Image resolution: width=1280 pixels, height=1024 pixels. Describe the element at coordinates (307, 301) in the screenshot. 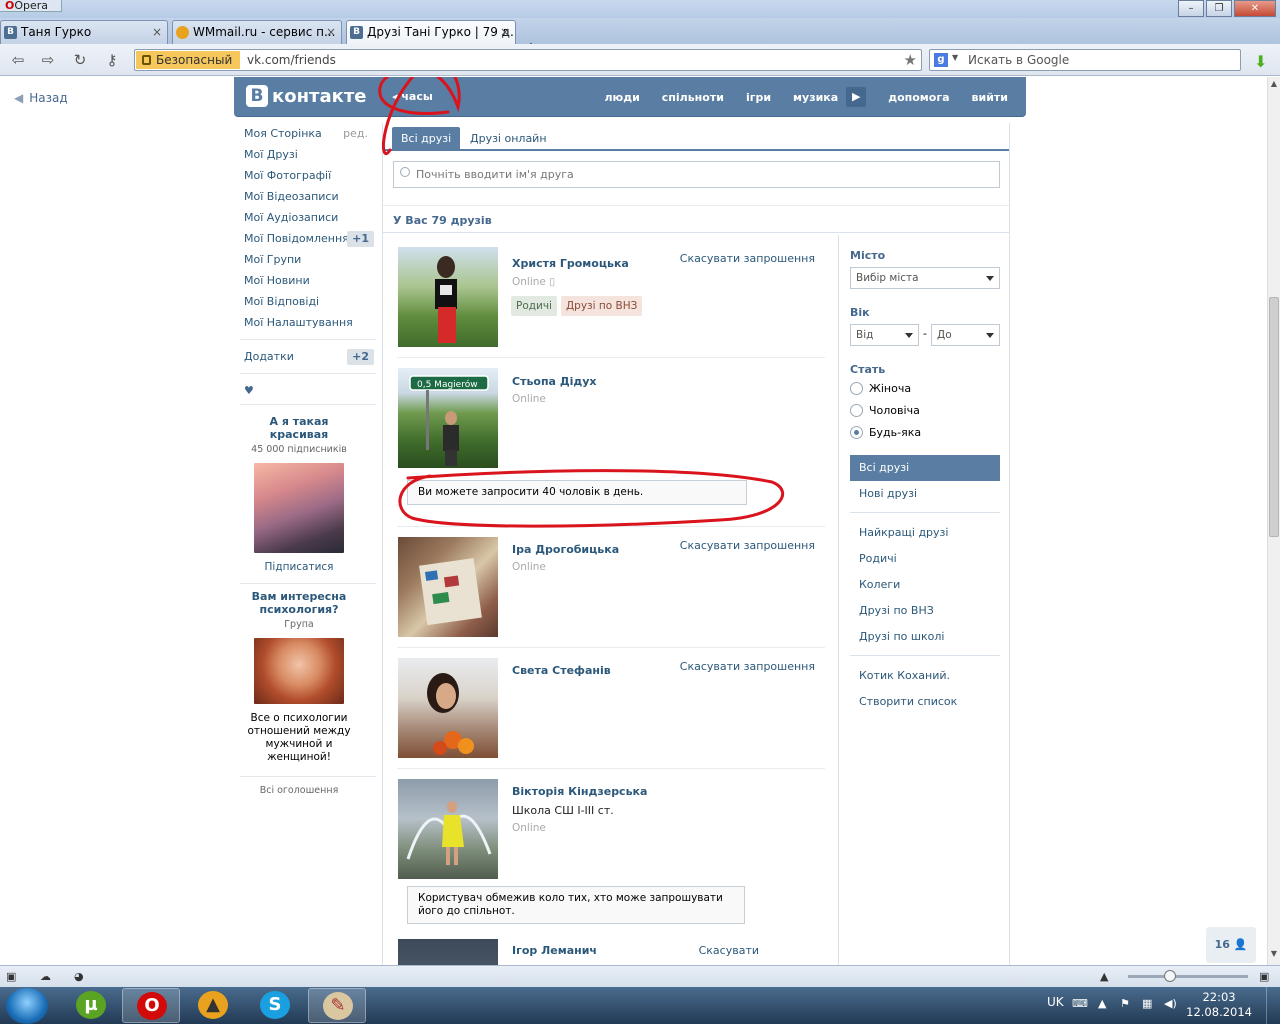

I see `menu-my-answers: Мої Відповіді` at that location.